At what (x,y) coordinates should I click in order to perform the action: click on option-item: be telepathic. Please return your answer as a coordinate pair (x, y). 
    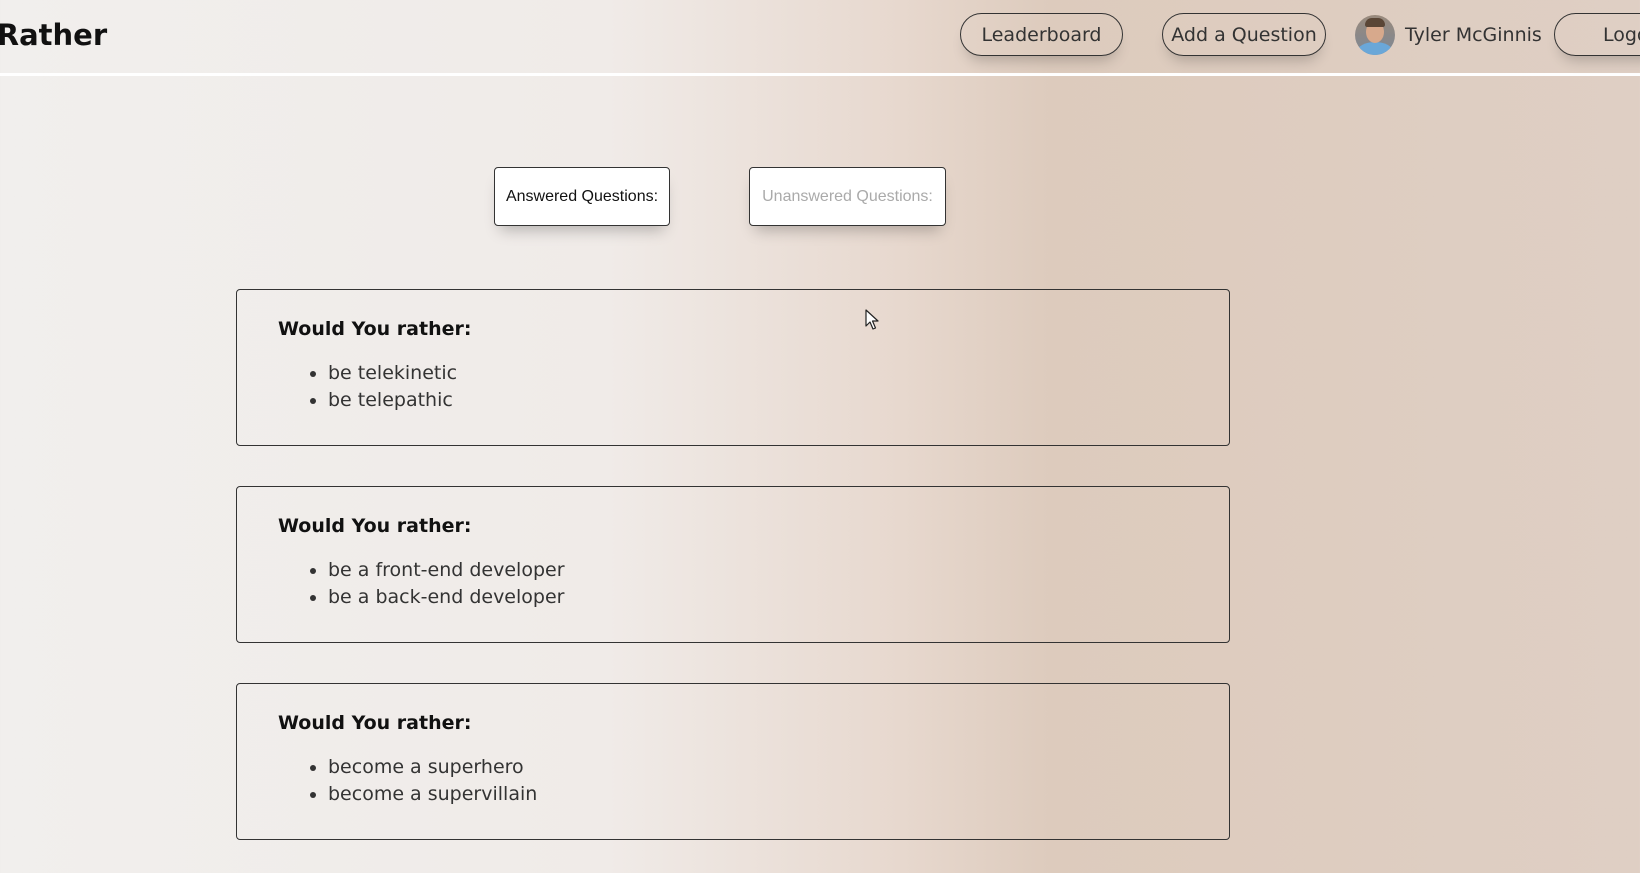
    Looking at the image, I should click on (778, 400).